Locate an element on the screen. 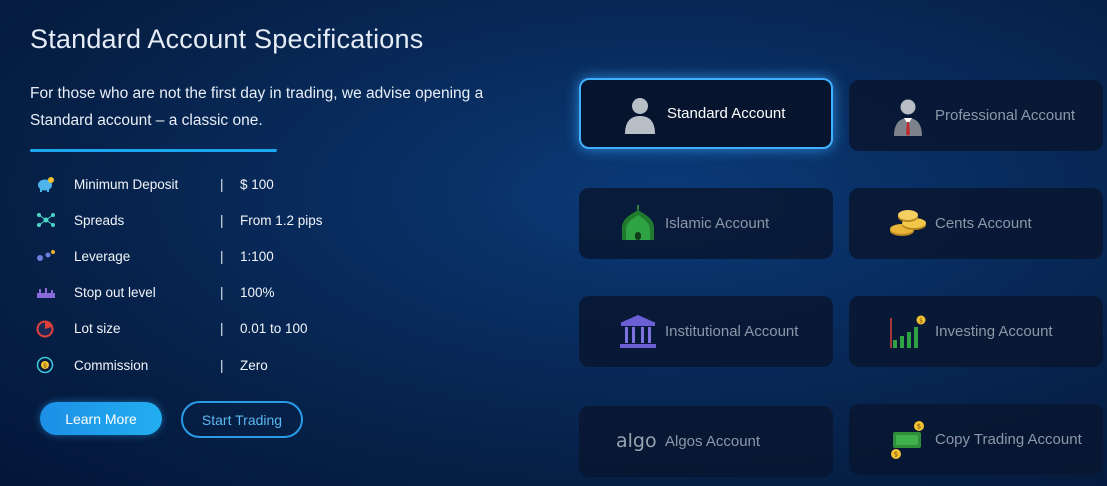 Image resolution: width=1107 pixels, height=486 pixels. account-card-institutional: Institutional Account is located at coordinates (706, 331).